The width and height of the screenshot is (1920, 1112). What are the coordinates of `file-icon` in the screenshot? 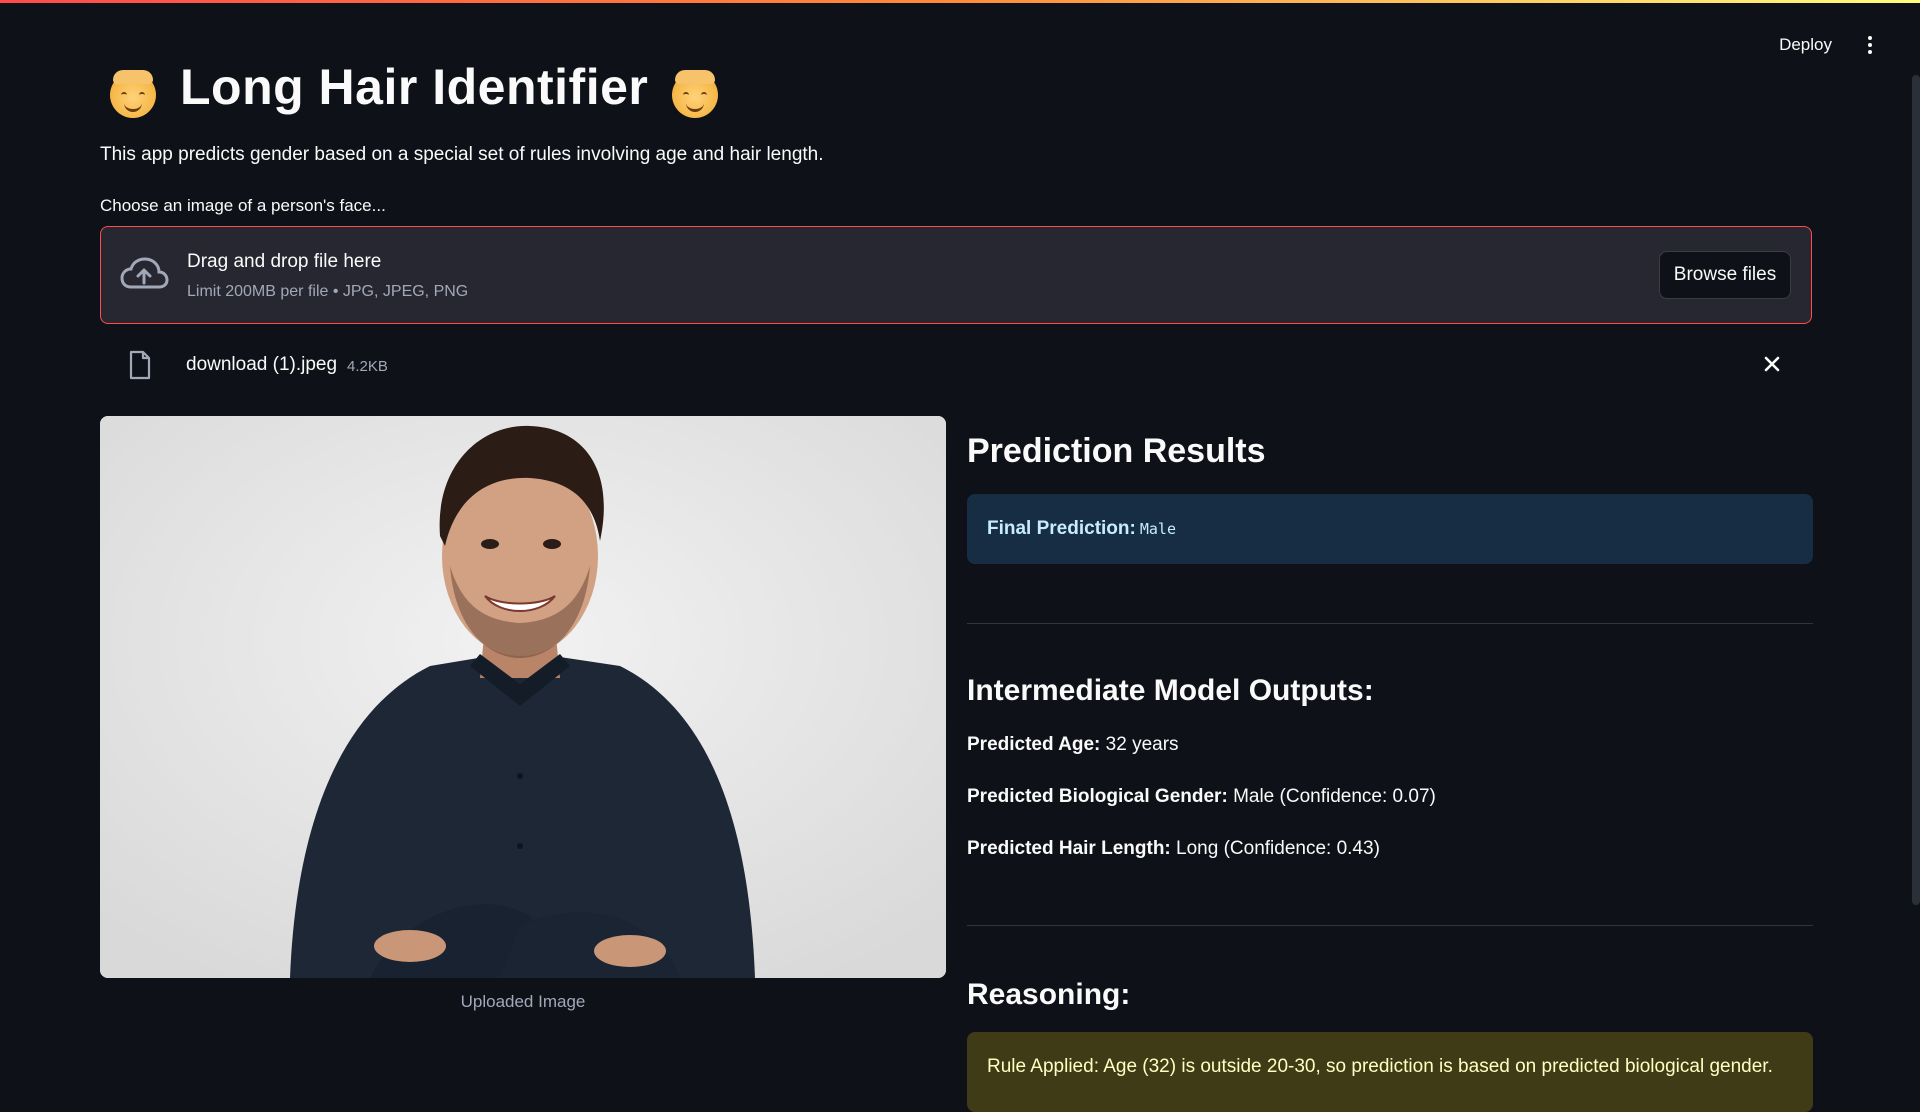 It's located at (140, 365).